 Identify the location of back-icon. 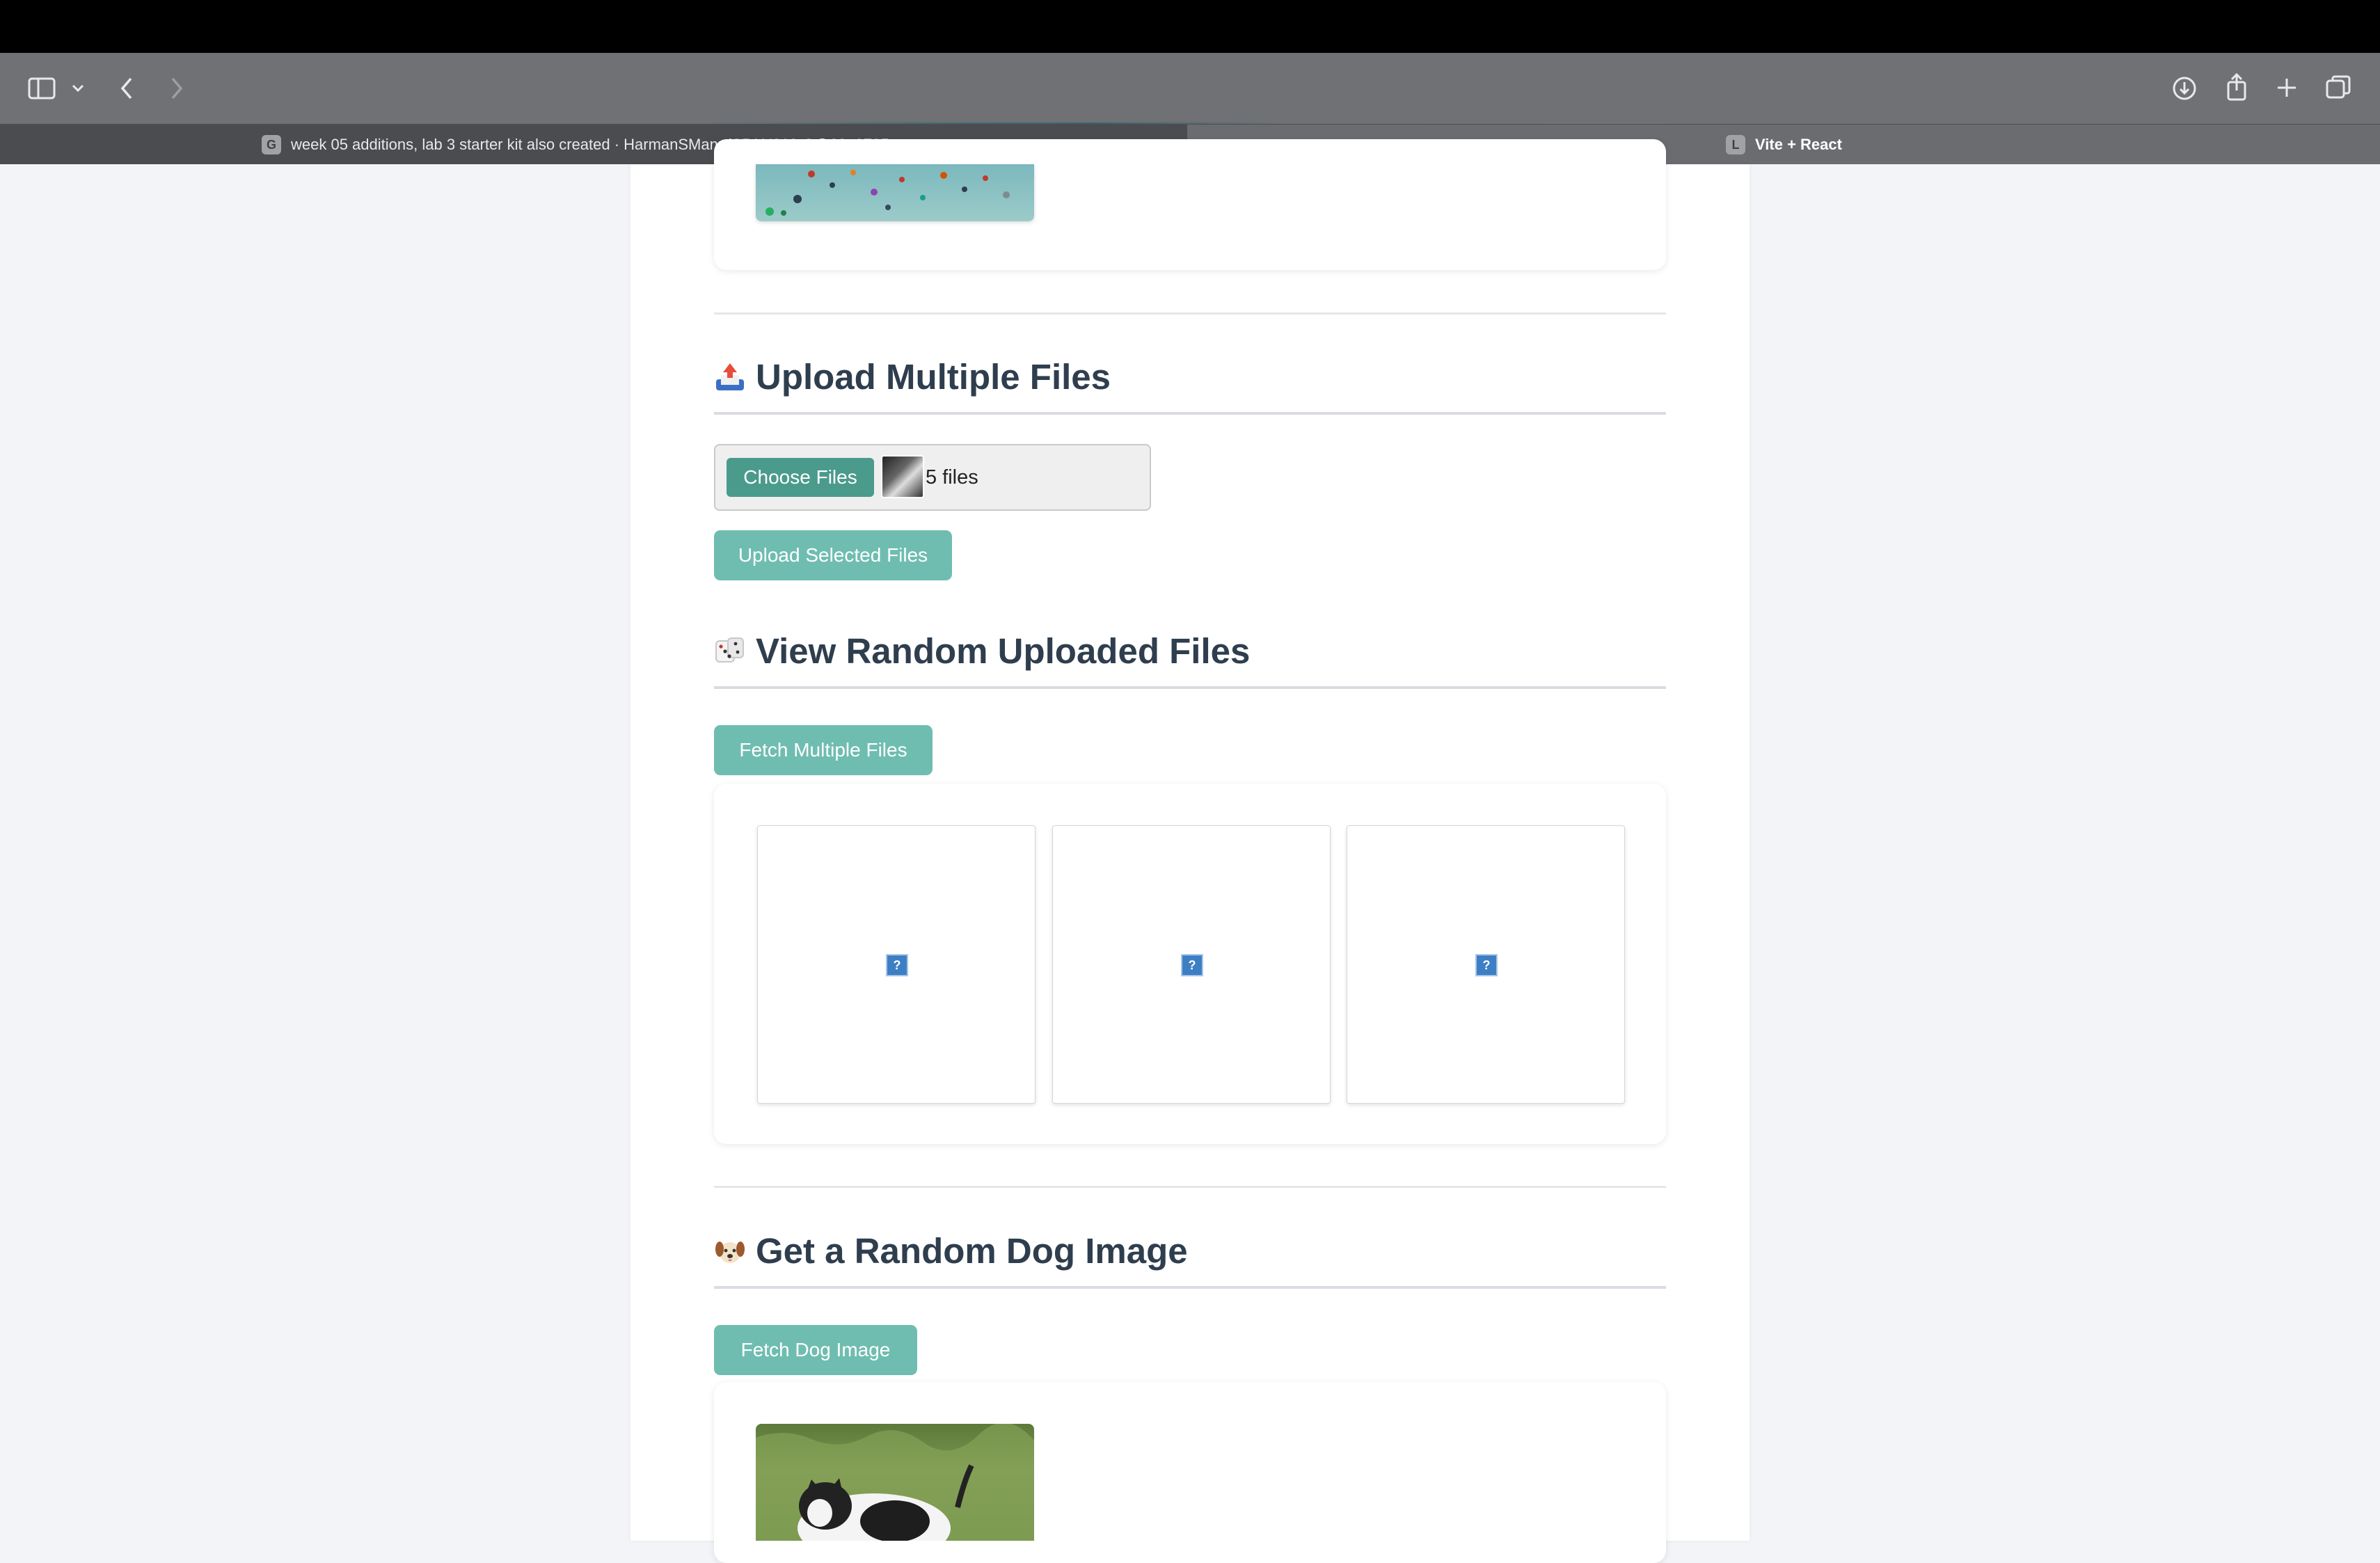
(126, 88).